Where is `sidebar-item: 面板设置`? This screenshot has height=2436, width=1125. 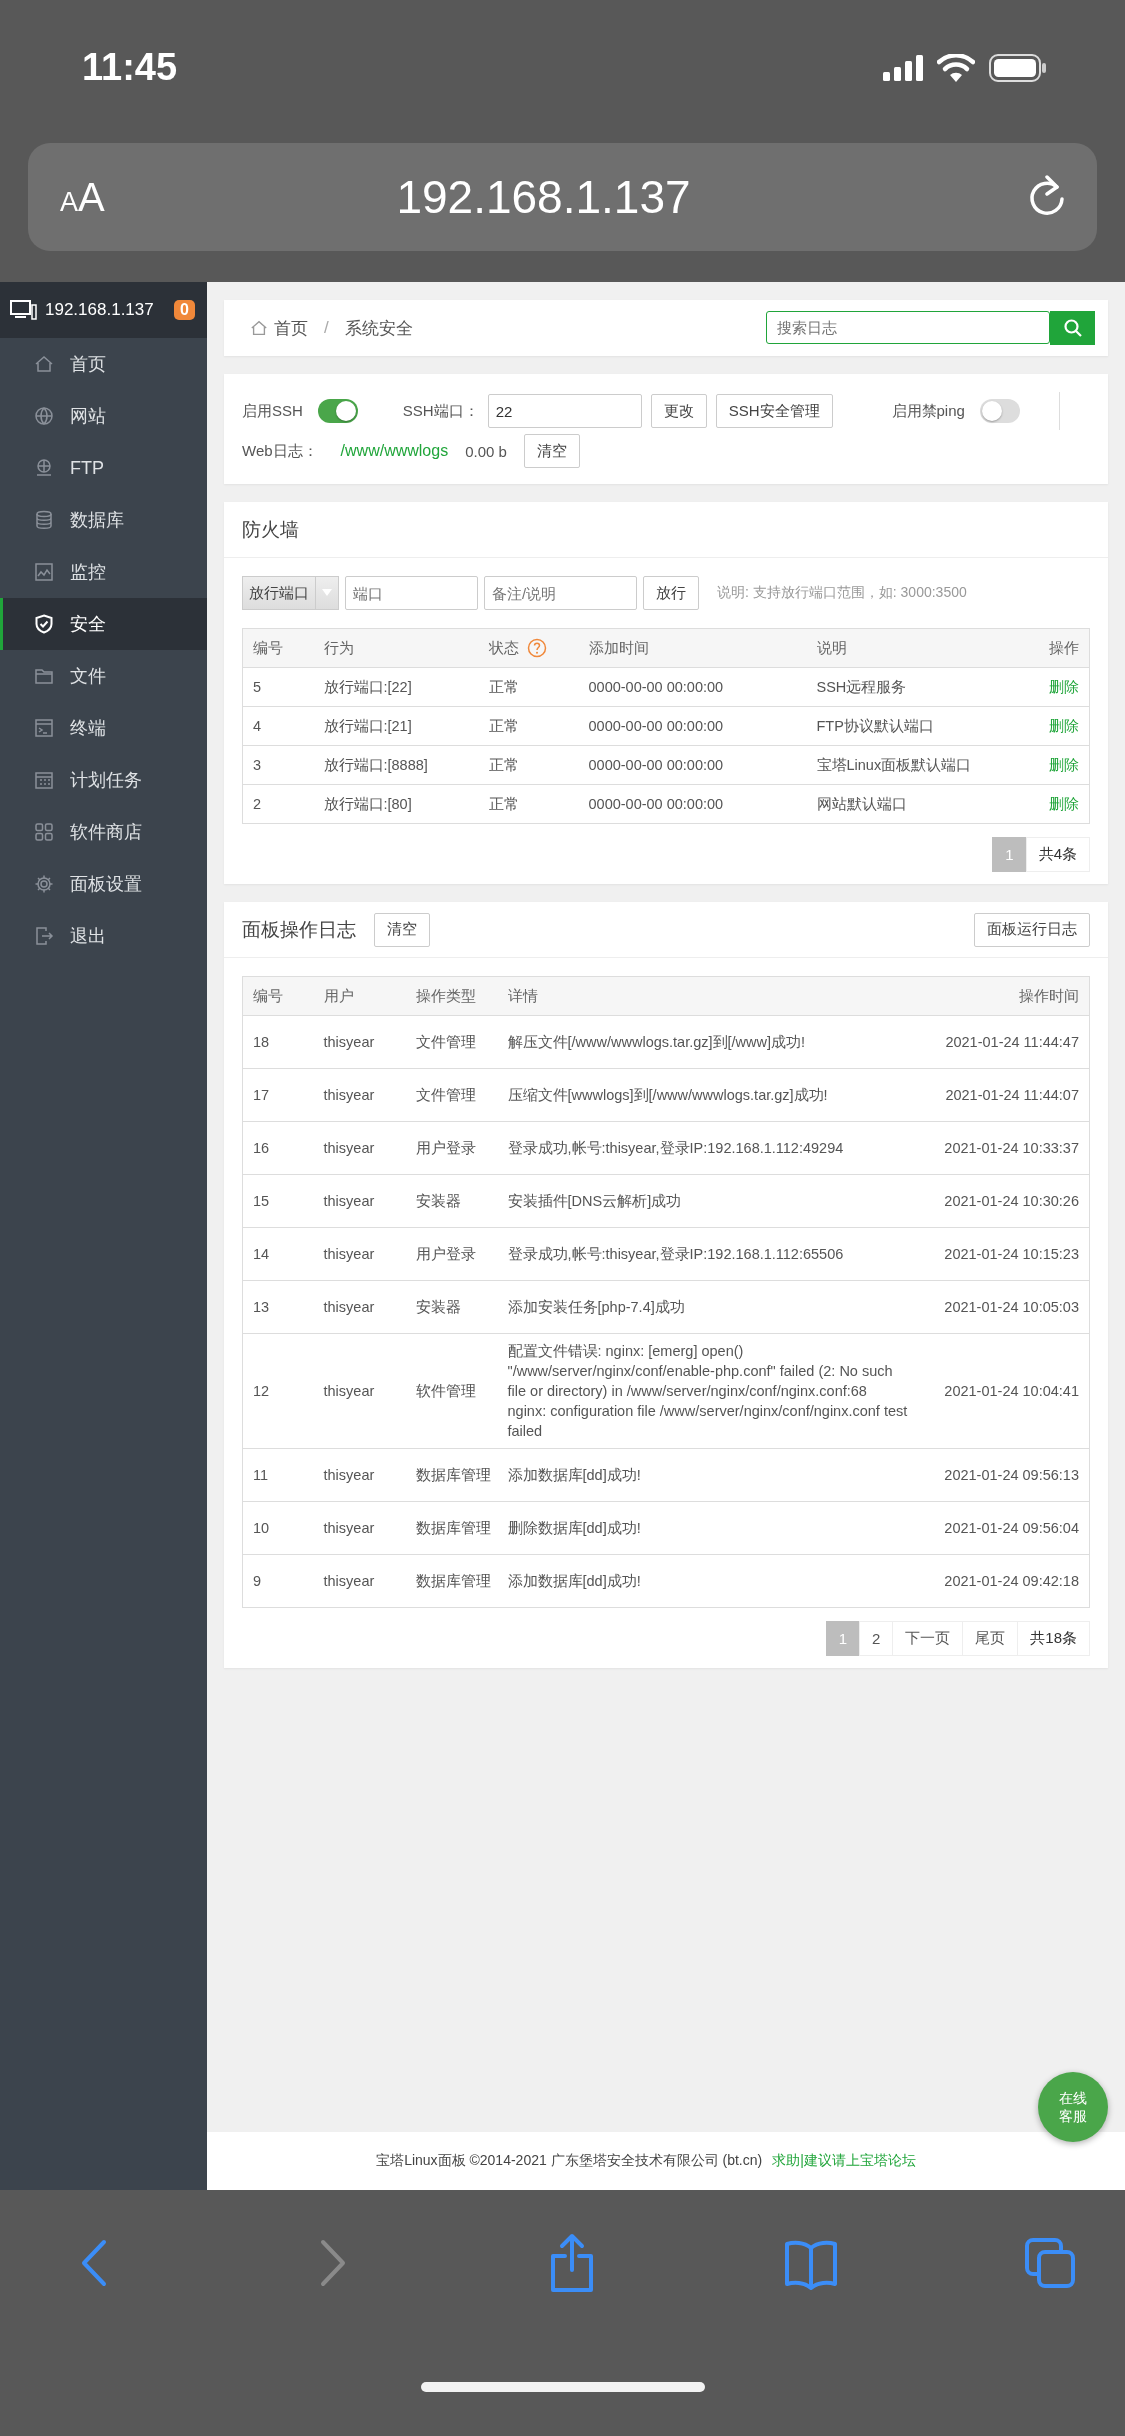 sidebar-item: 面板设置 is located at coordinates (103, 884).